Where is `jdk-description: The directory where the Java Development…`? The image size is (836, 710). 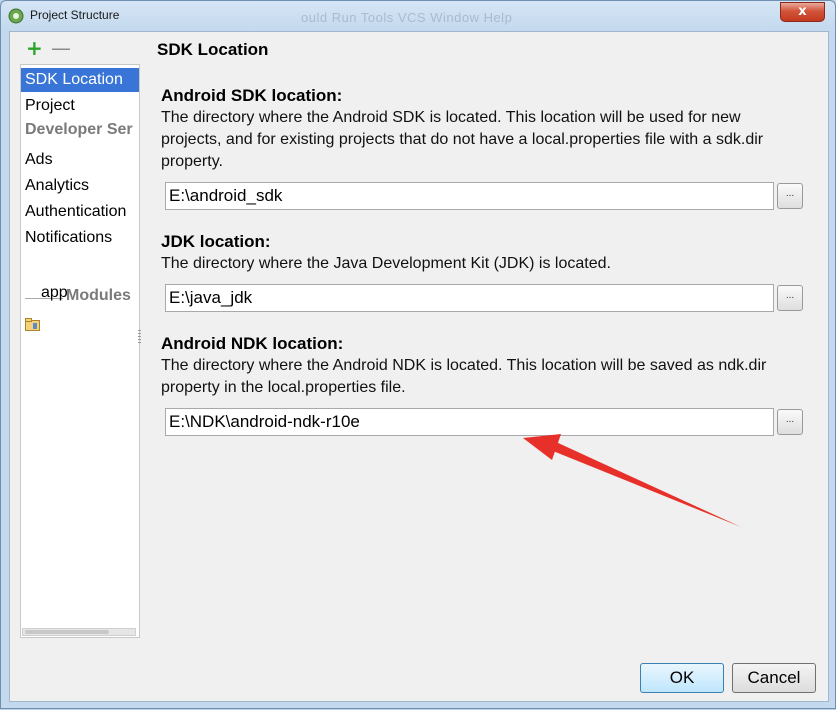
jdk-description: The directory where the Java Development… is located at coordinates (386, 263).